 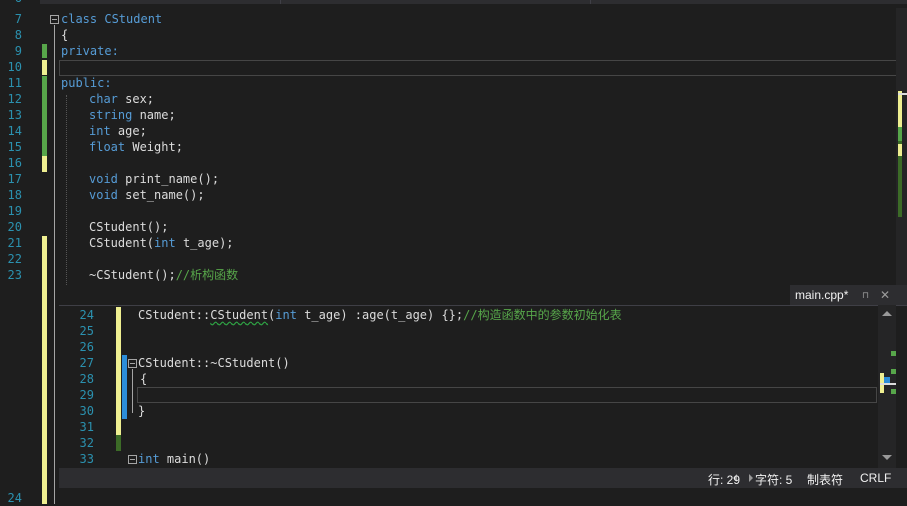 What do you see at coordinates (107, 147) in the screenshot?
I see `keyword: float` at bounding box center [107, 147].